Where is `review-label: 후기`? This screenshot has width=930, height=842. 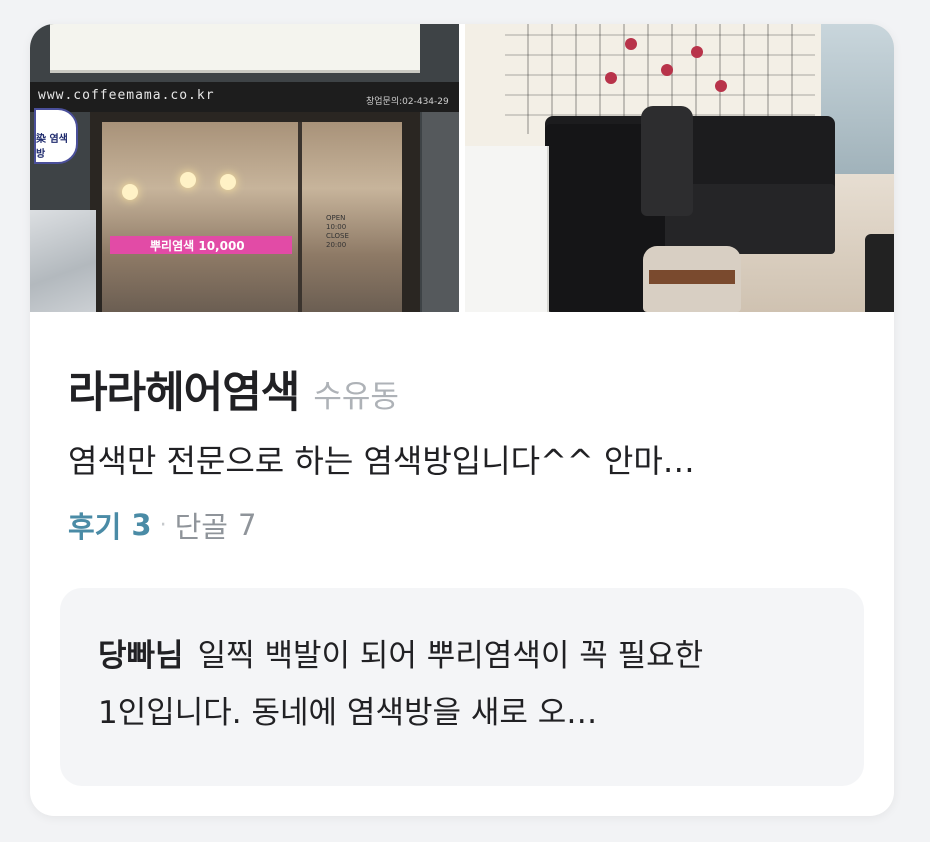
review-label: 후기 is located at coordinates (95, 527).